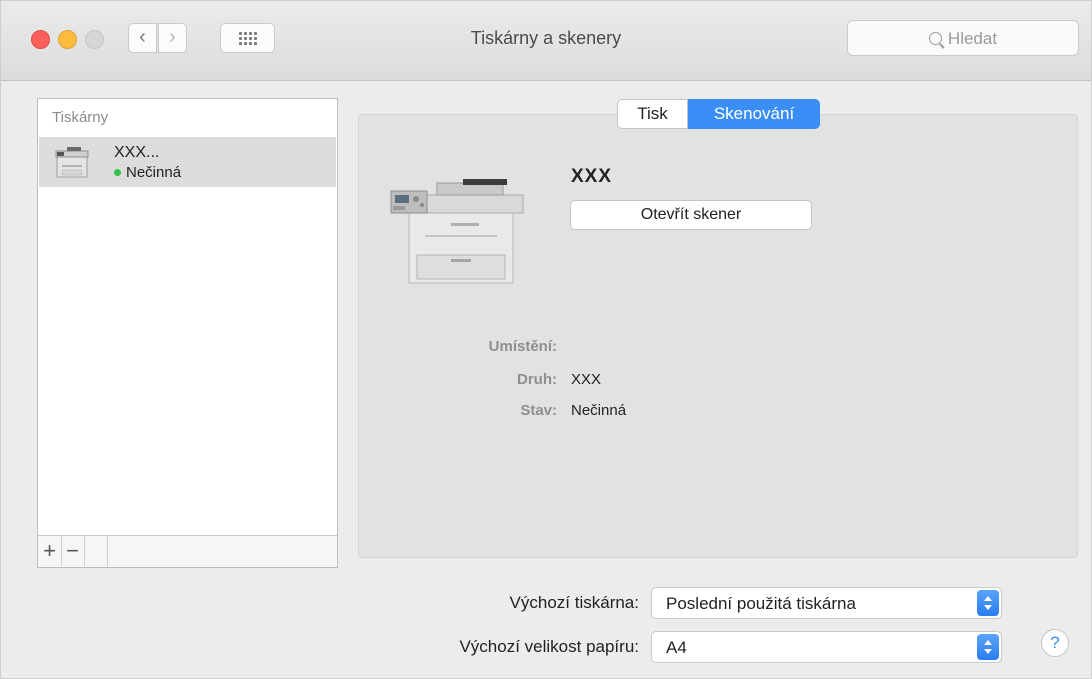  What do you see at coordinates (546, 41) in the screenshot?
I see `title-bar: ‹ › Tiskárny a skenery Hledat` at bounding box center [546, 41].